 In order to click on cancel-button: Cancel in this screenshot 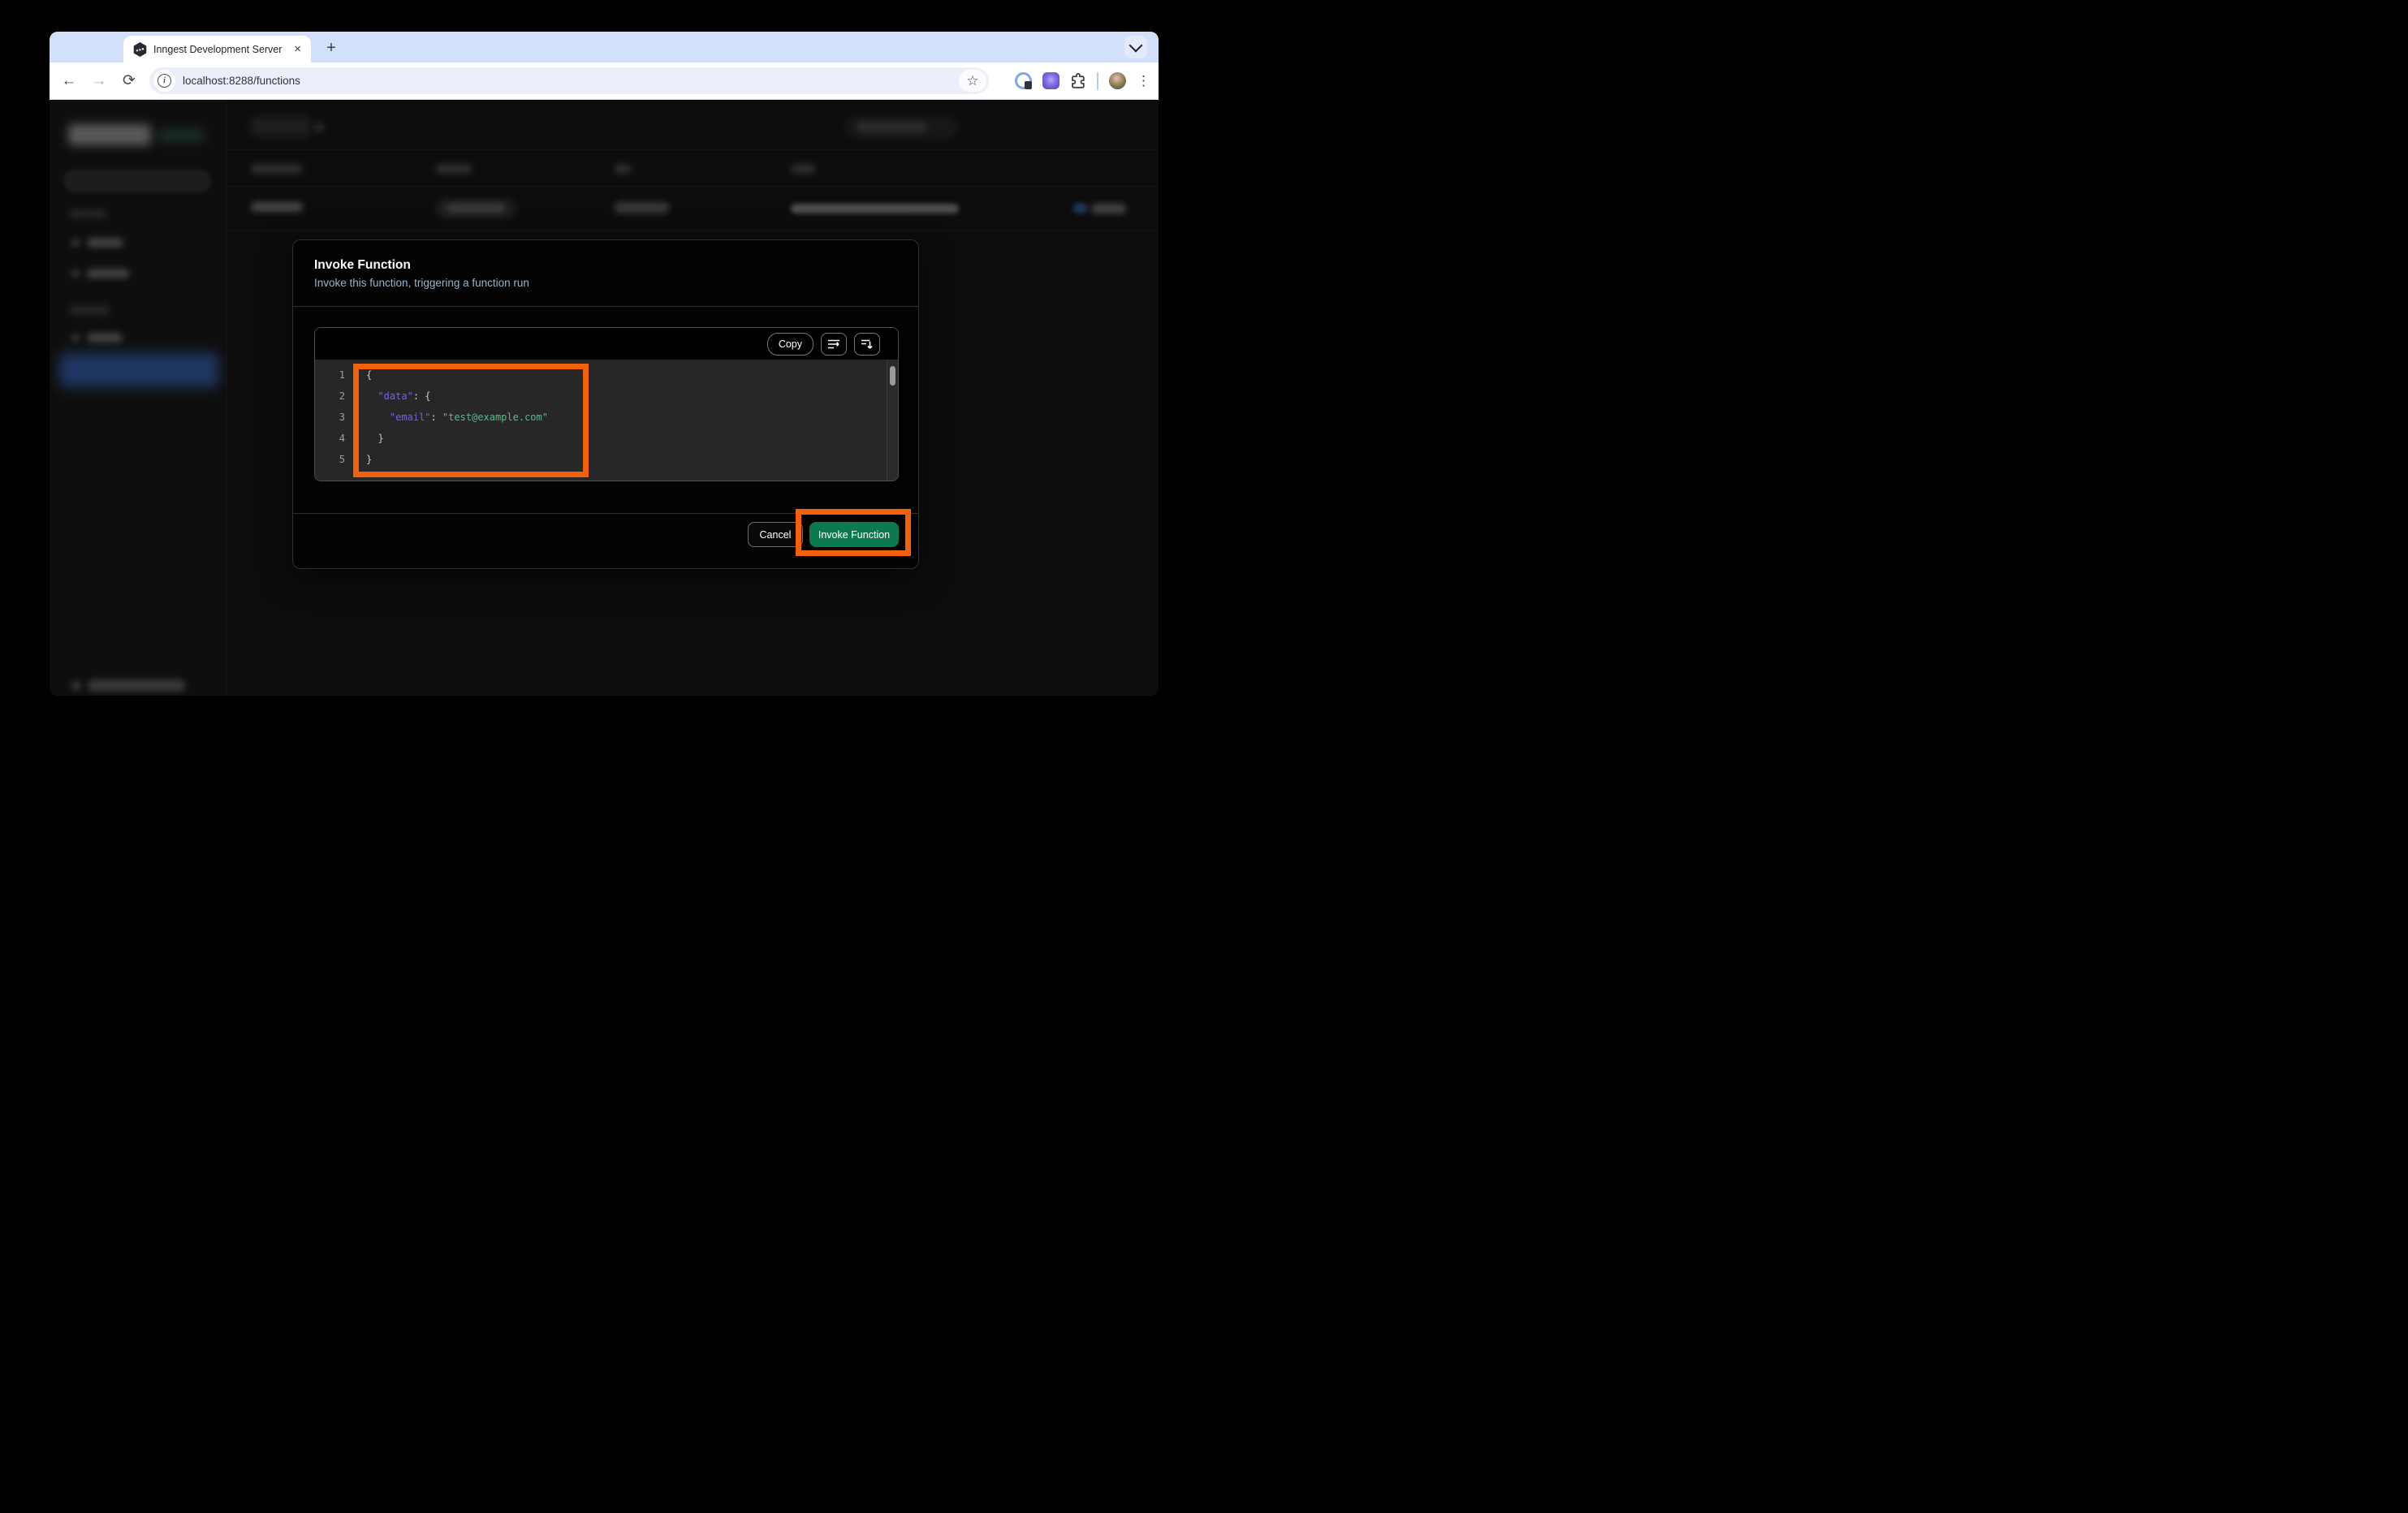, I will do `click(775, 534)`.